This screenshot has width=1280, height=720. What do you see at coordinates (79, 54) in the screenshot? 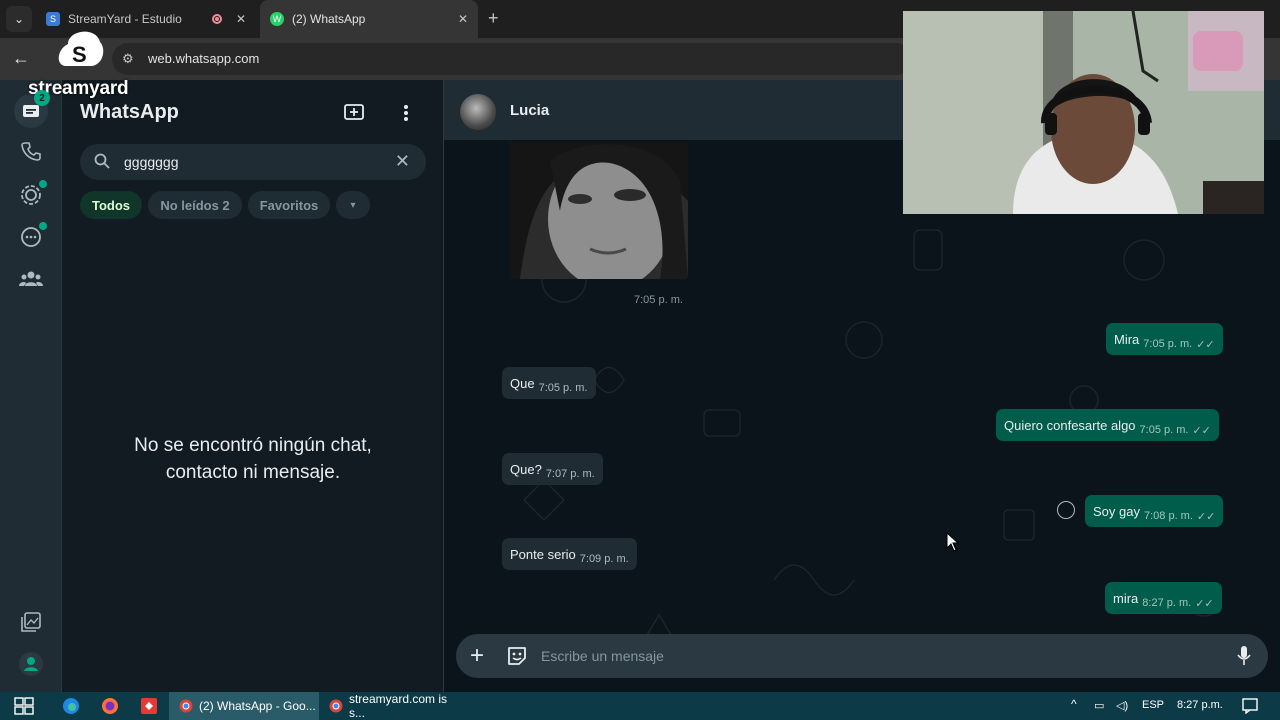
I see `svg-text: S` at bounding box center [79, 54].